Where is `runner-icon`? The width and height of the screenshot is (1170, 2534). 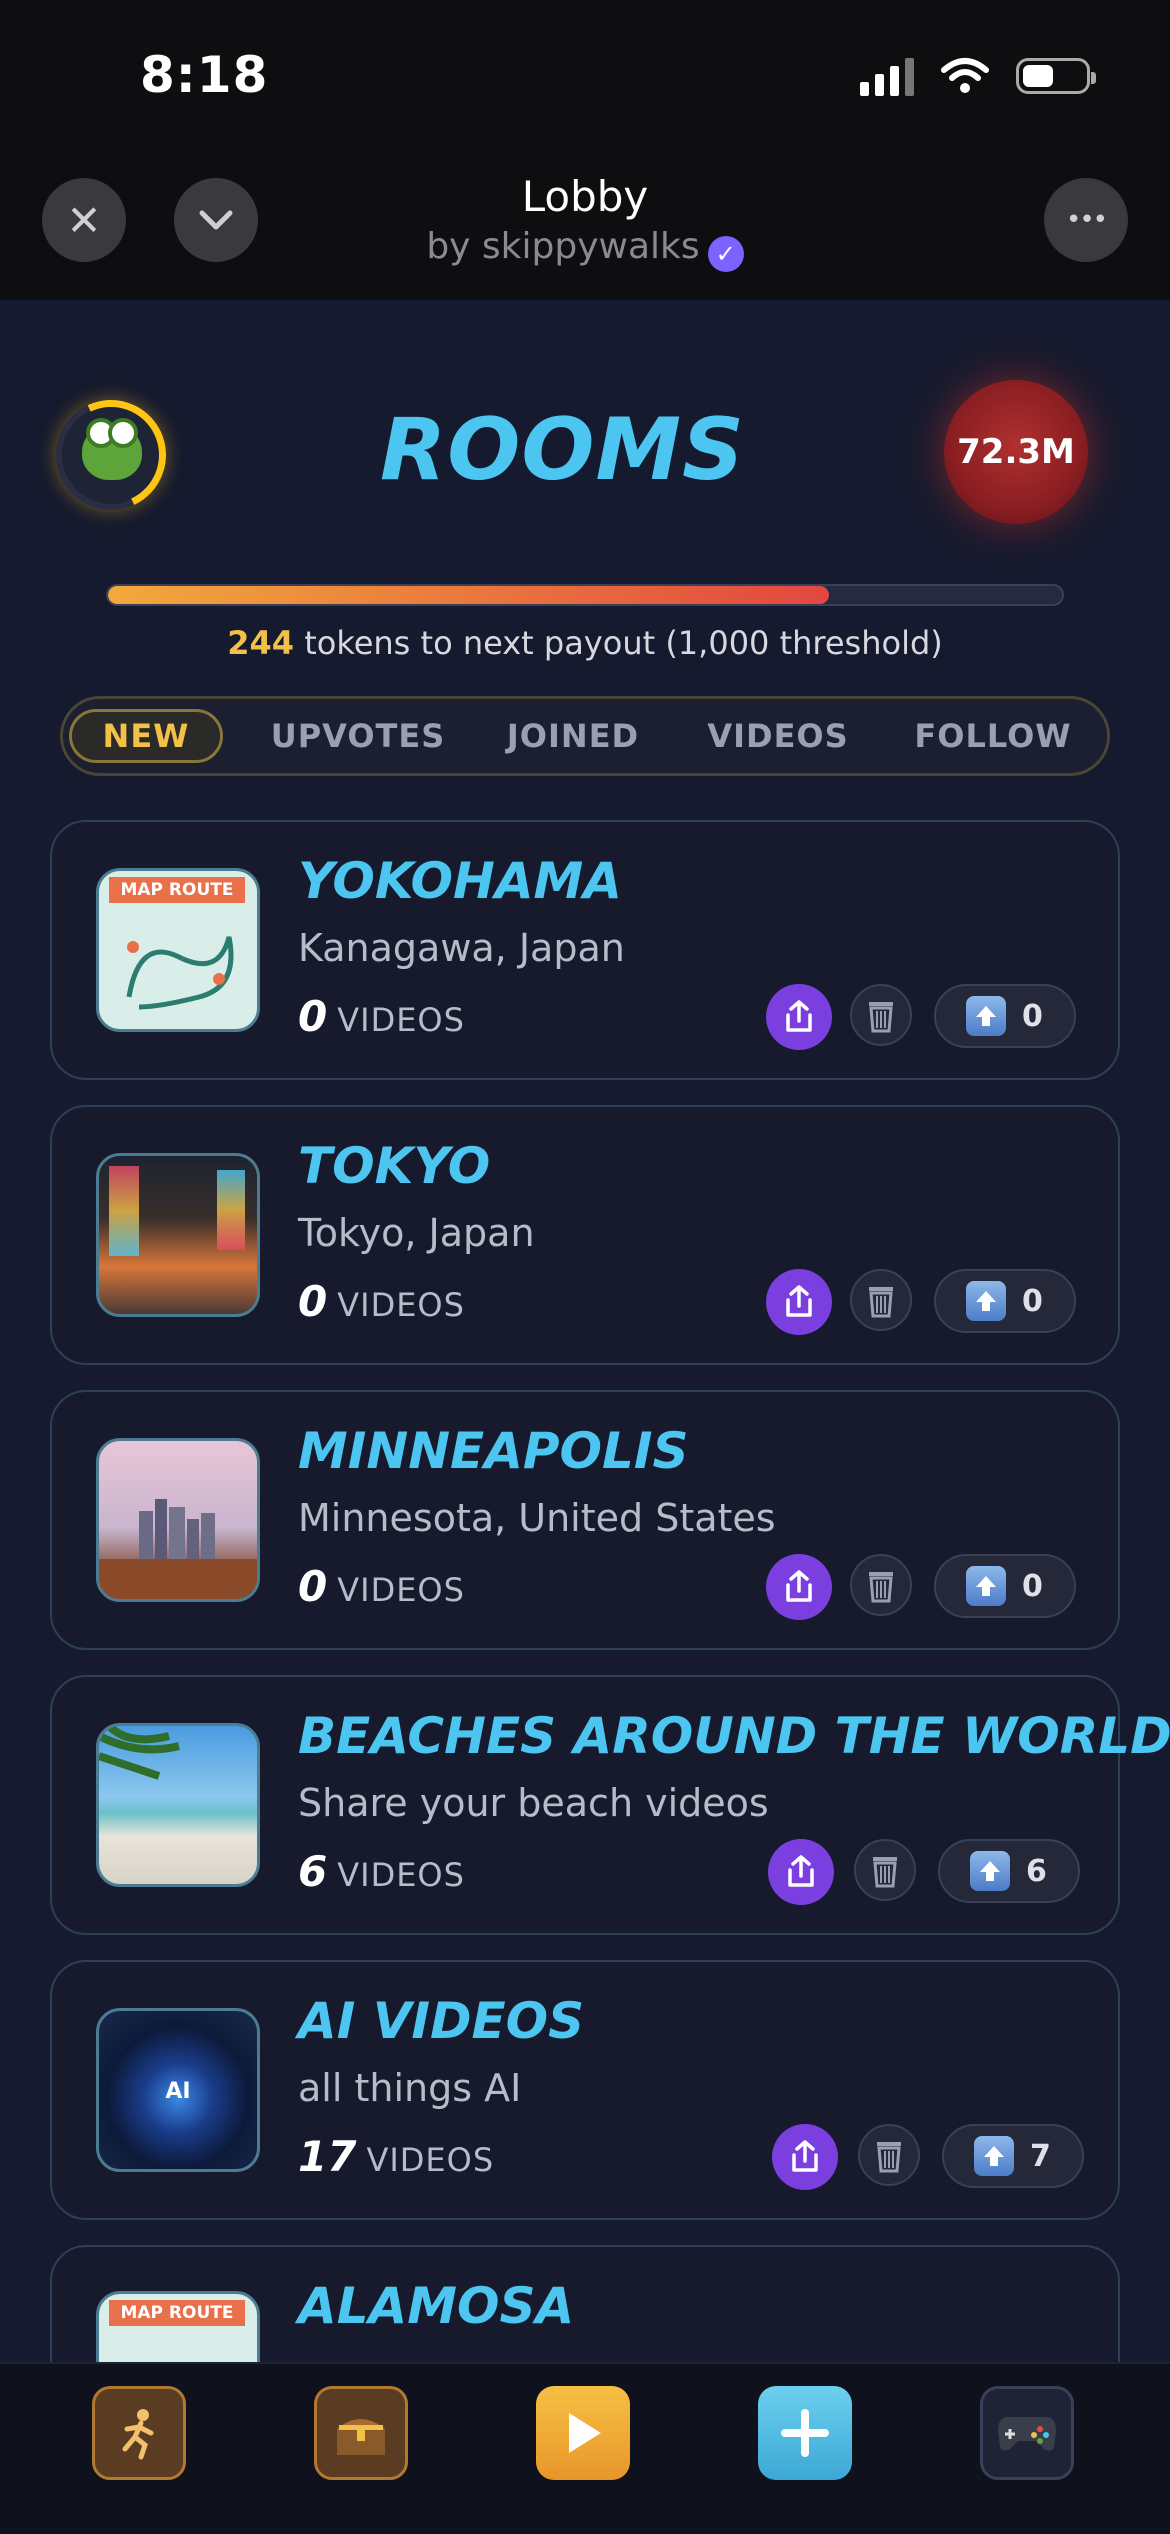 runner-icon is located at coordinates (138, 2434).